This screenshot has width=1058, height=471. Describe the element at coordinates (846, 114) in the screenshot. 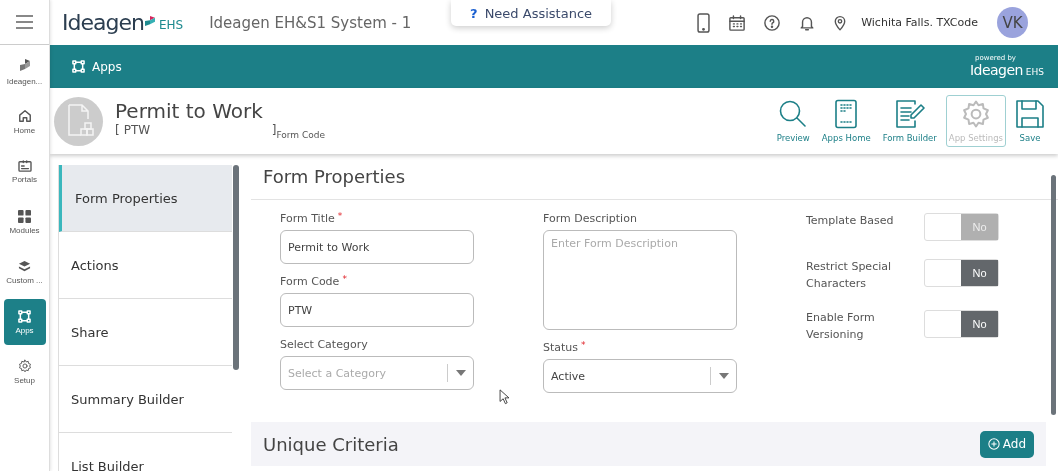

I see `tablet-icon` at that location.